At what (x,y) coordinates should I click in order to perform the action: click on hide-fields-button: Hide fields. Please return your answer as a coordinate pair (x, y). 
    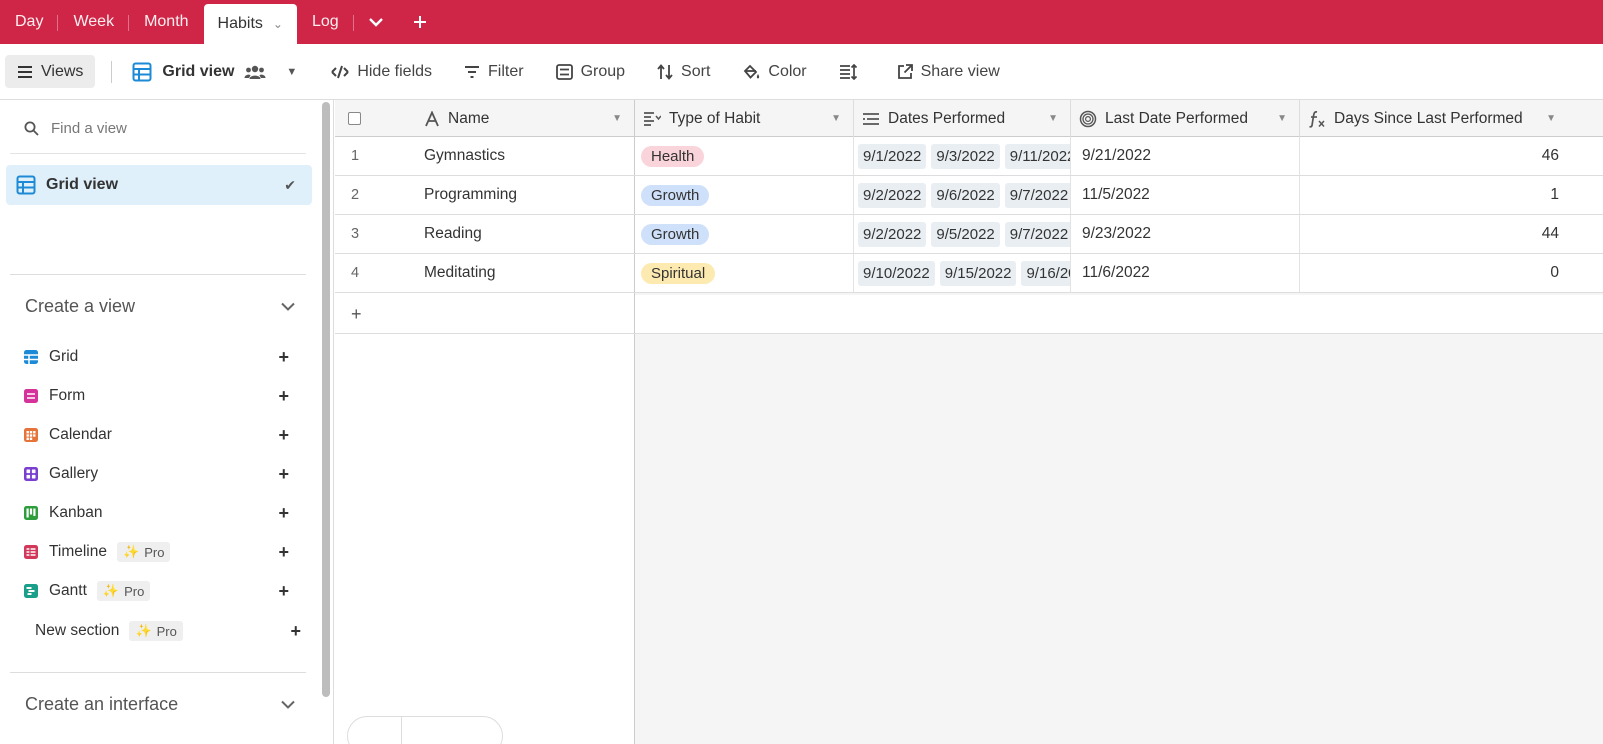
    Looking at the image, I should click on (381, 72).